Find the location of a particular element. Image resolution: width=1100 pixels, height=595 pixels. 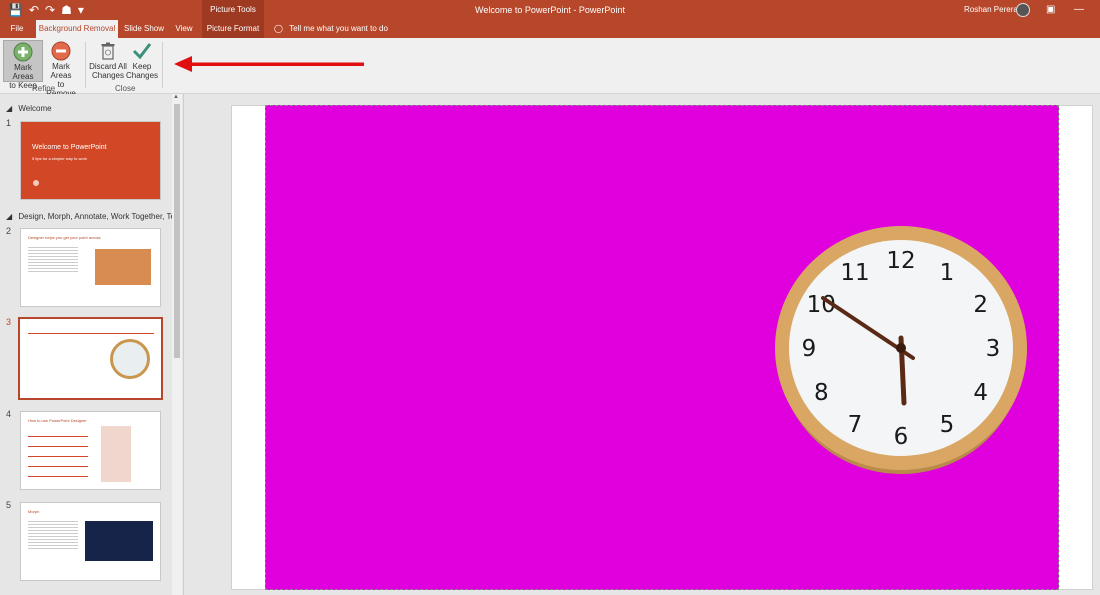

slide-thumbnail-5: Morph is located at coordinates (90, 541).